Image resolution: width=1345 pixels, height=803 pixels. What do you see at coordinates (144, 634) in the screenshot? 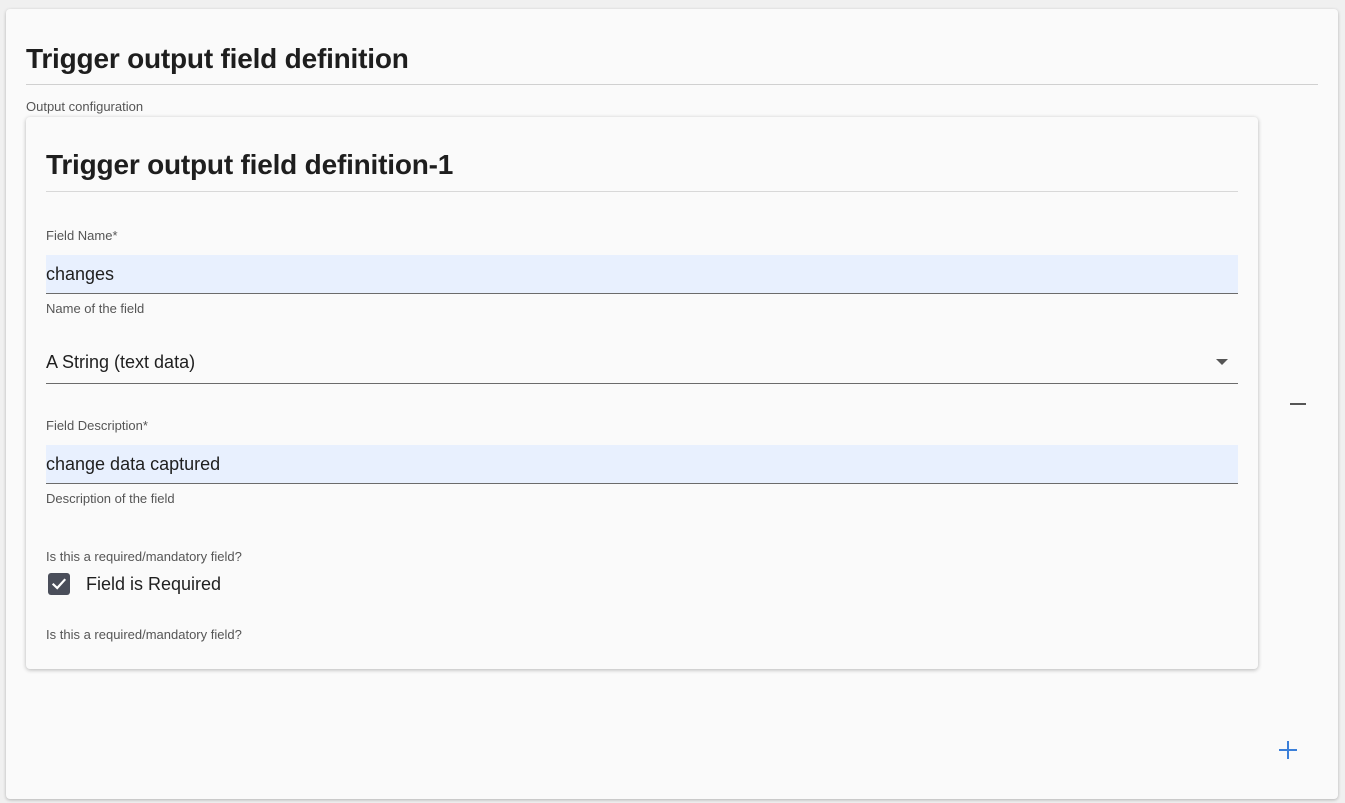
I see `required-helper: Is this a required/mandatory field?` at bounding box center [144, 634].